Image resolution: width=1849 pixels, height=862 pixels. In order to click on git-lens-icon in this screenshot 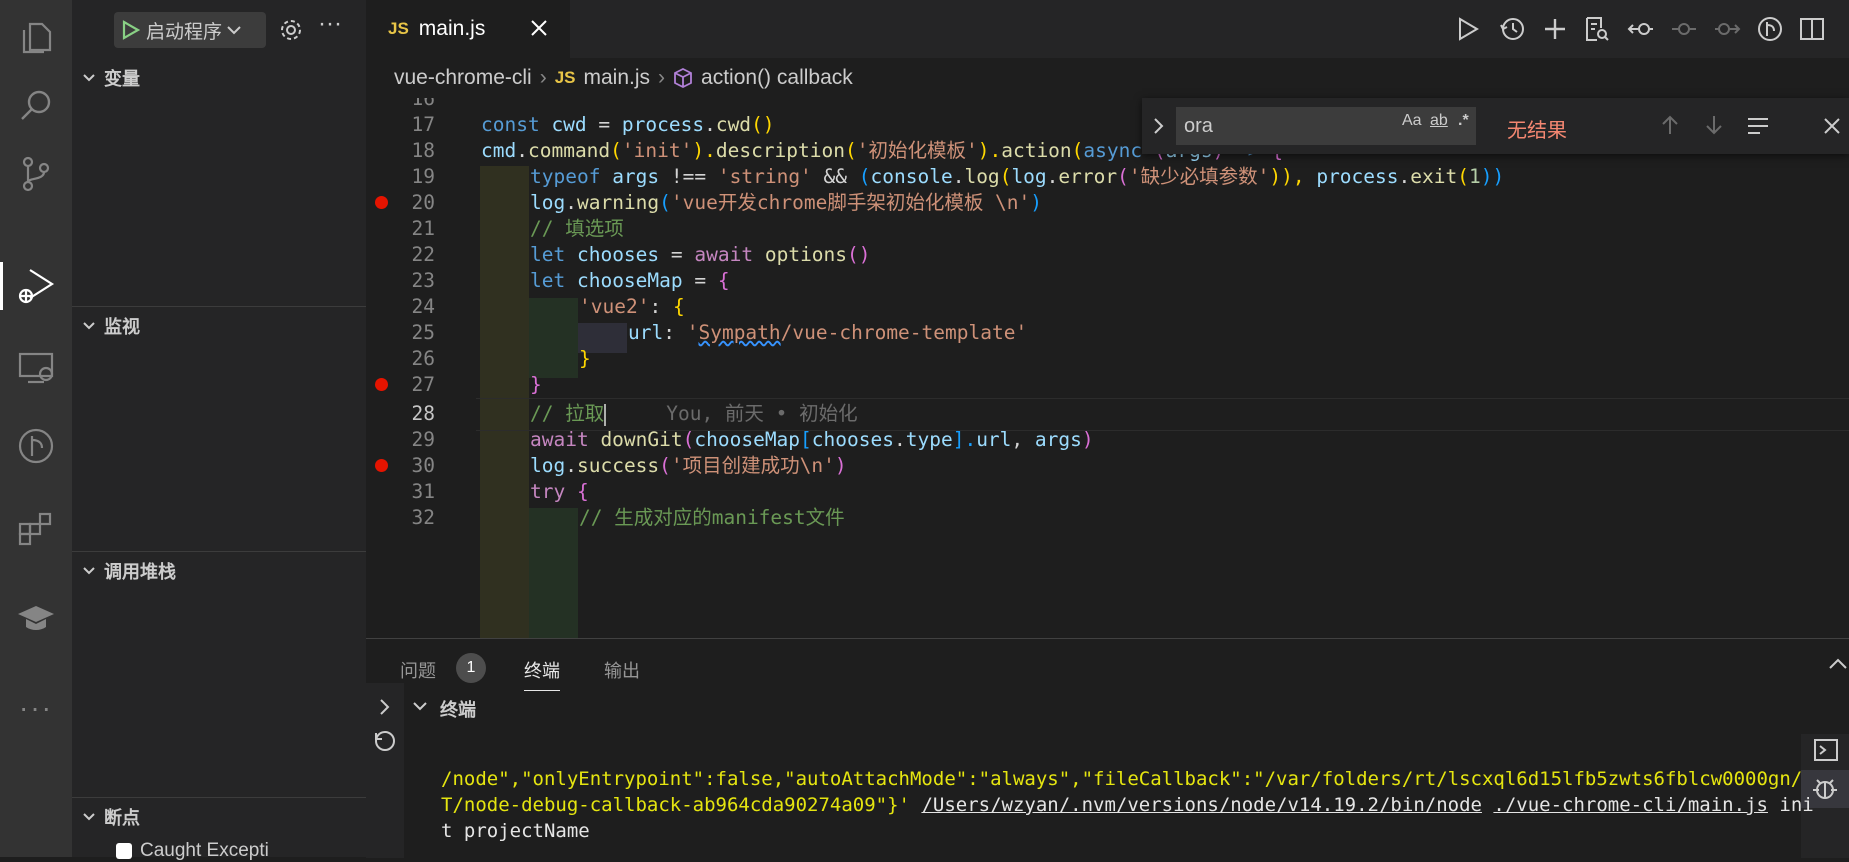, I will do `click(1770, 29)`.